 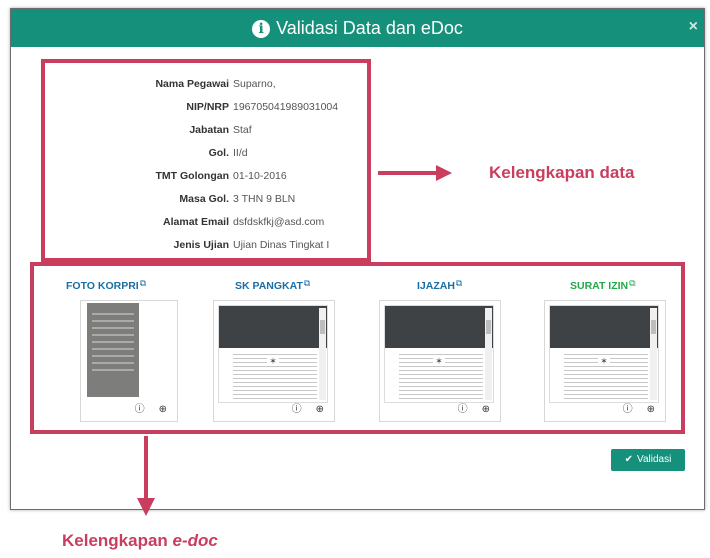 I want to click on field-jenis-ujian: Jenis Ujian Ujian Dinas Tingkat I, so click(x=206, y=247).